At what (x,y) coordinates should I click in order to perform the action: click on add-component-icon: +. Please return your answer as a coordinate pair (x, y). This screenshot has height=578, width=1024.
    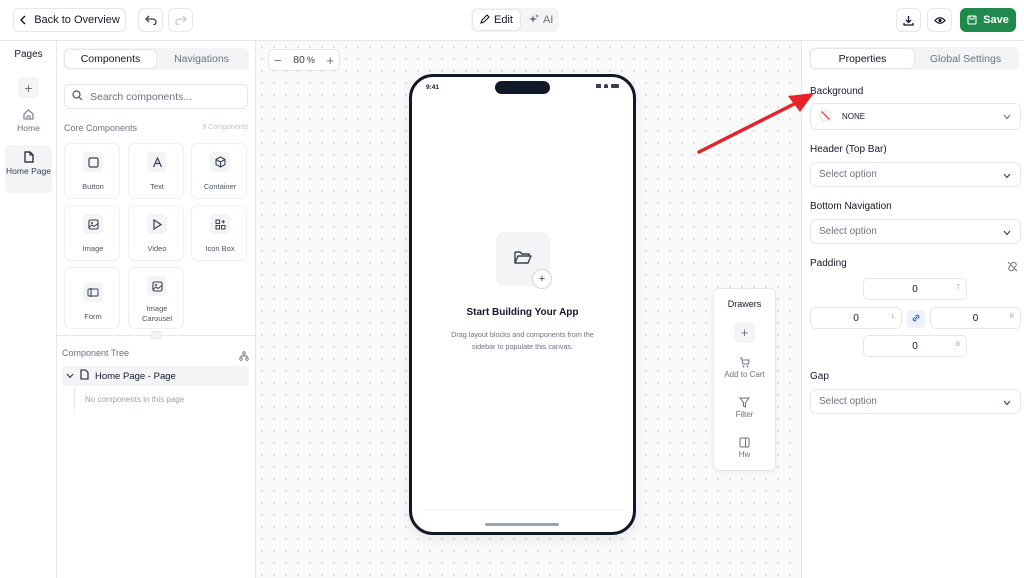
    Looking at the image, I should click on (542, 279).